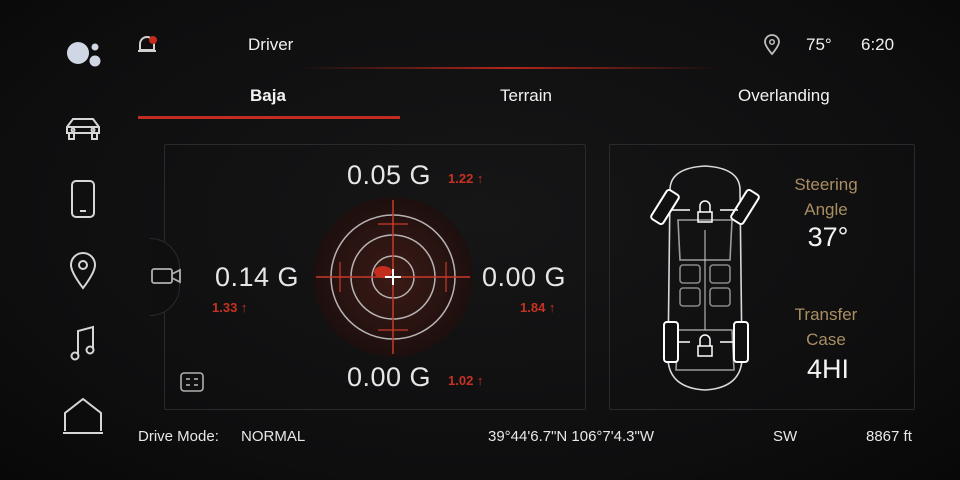 The width and height of the screenshot is (960, 480). Describe the element at coordinates (268, 96) in the screenshot. I see `tab-baja: Baja` at that location.